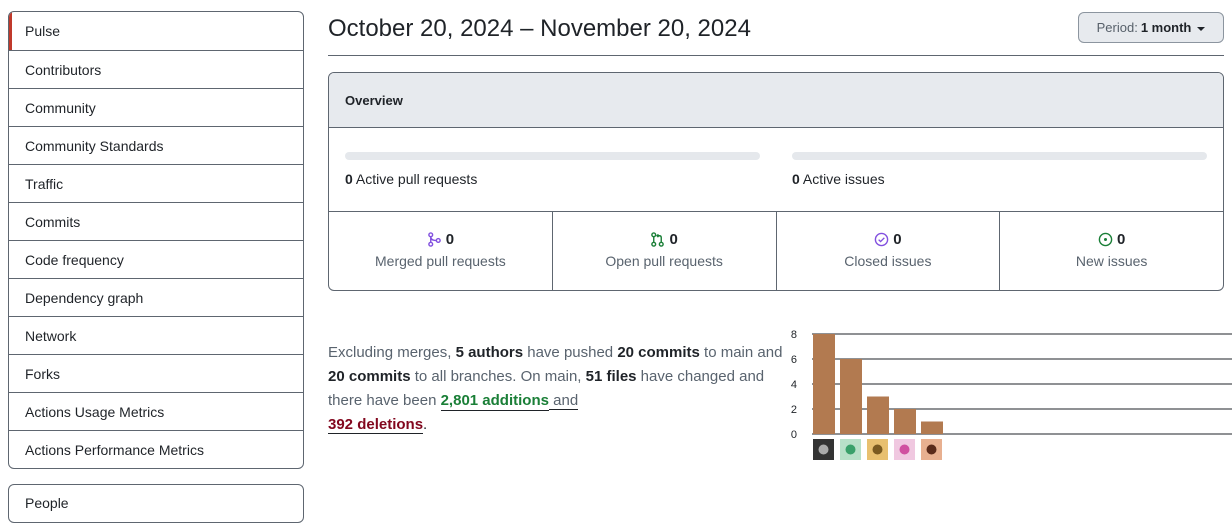  What do you see at coordinates (1166, 27) in the screenshot?
I see `period-value: 1 month` at bounding box center [1166, 27].